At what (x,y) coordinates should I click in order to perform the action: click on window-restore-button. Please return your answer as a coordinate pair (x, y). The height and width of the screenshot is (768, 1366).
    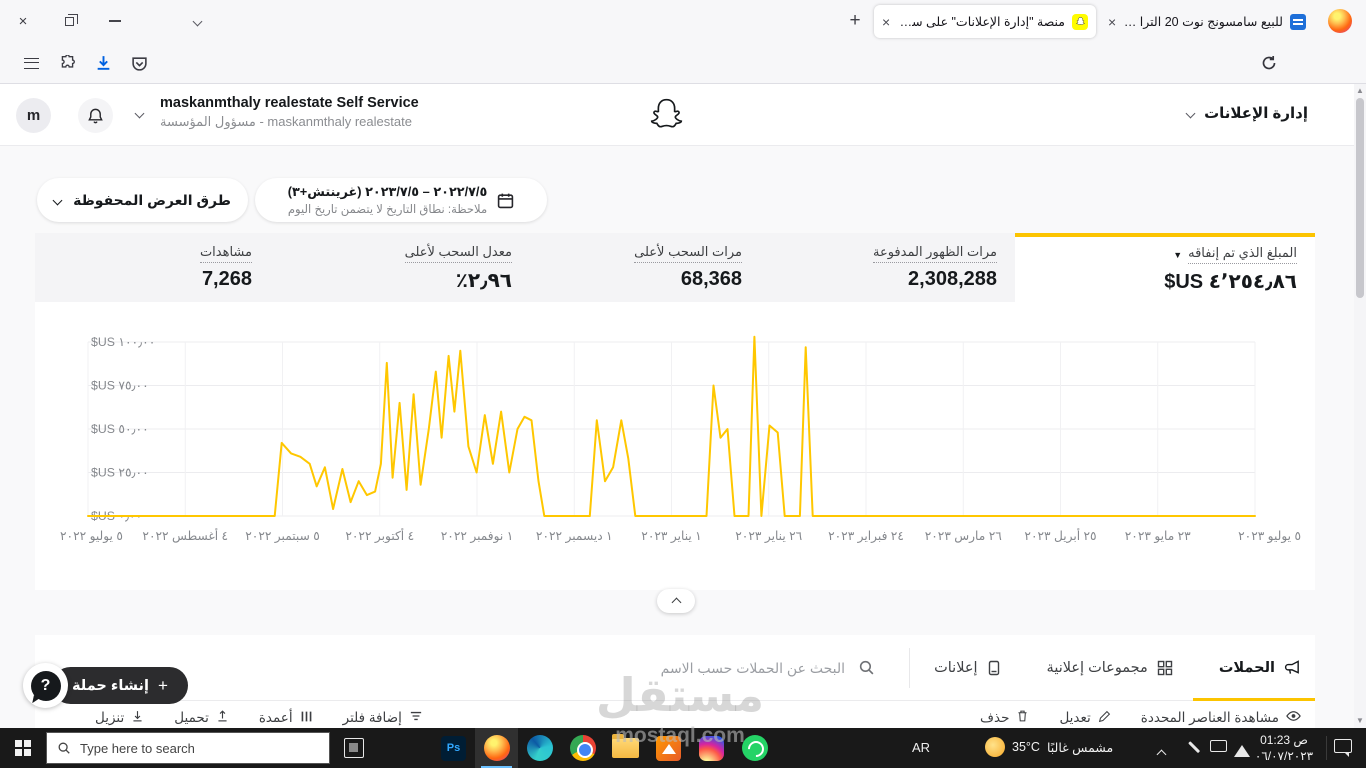
    Looking at the image, I should click on (69, 21).